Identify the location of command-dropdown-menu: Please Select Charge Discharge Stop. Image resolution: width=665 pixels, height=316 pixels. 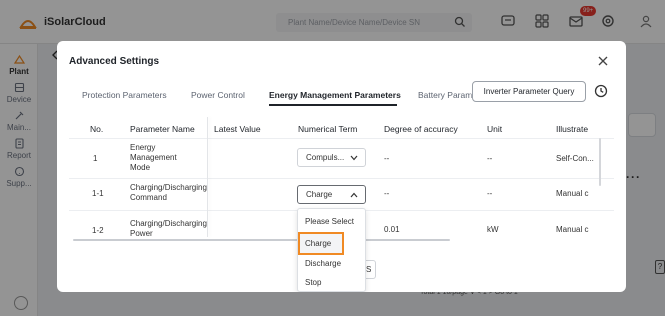
(331, 250).